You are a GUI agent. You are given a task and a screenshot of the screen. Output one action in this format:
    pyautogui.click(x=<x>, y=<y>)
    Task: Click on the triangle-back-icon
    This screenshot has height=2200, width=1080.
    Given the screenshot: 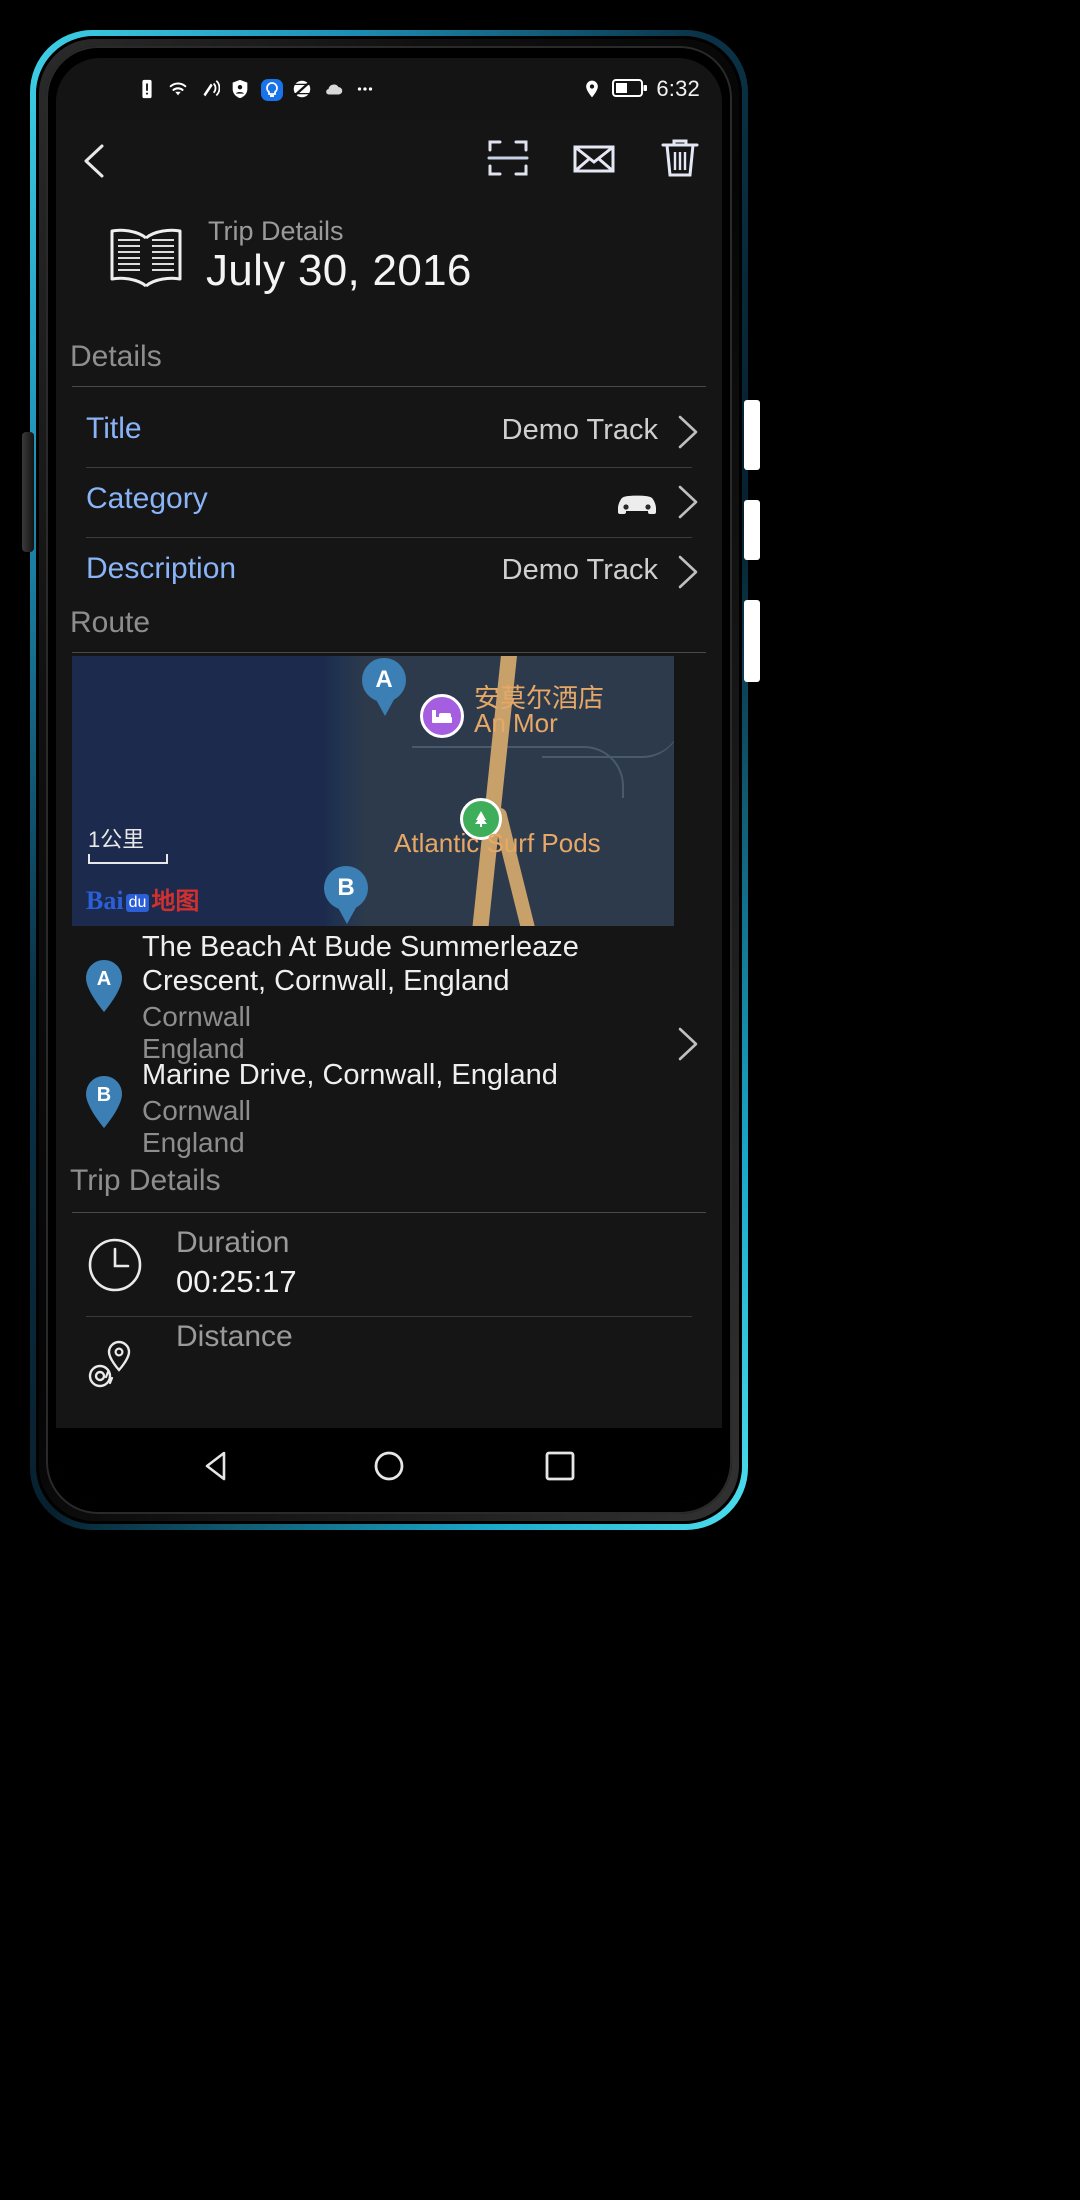 What is the action you would take?
    pyautogui.click(x=218, y=1466)
    